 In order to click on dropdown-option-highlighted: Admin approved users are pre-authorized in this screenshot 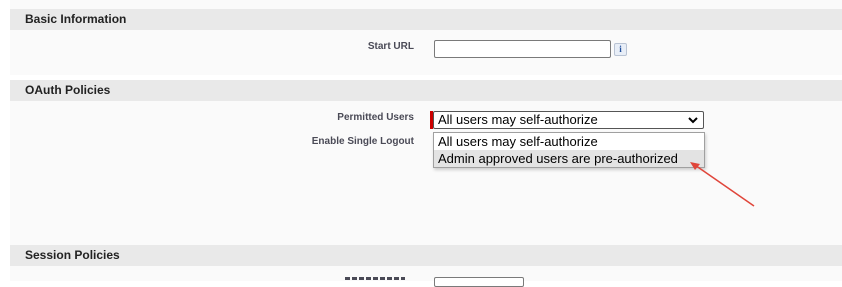, I will do `click(569, 158)`.